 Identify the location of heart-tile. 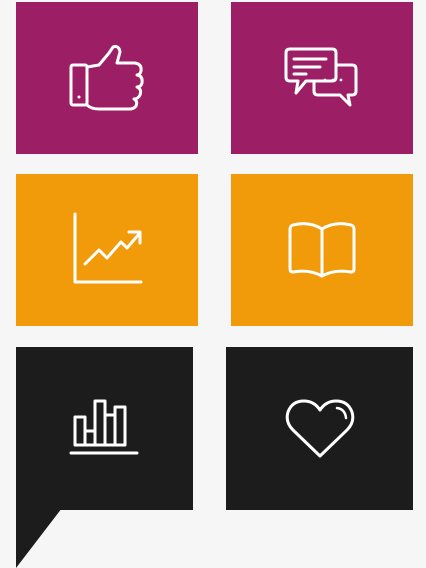
(319, 428).